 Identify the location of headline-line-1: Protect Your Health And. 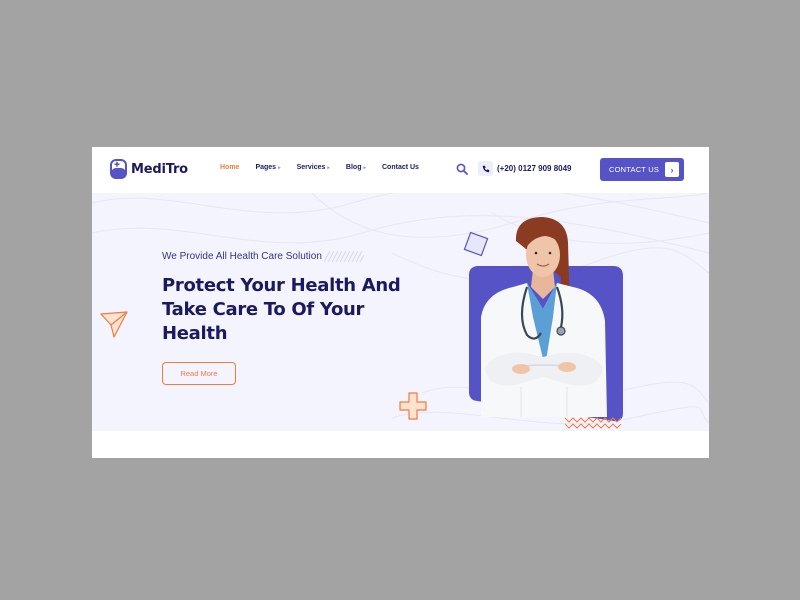
(281, 285).